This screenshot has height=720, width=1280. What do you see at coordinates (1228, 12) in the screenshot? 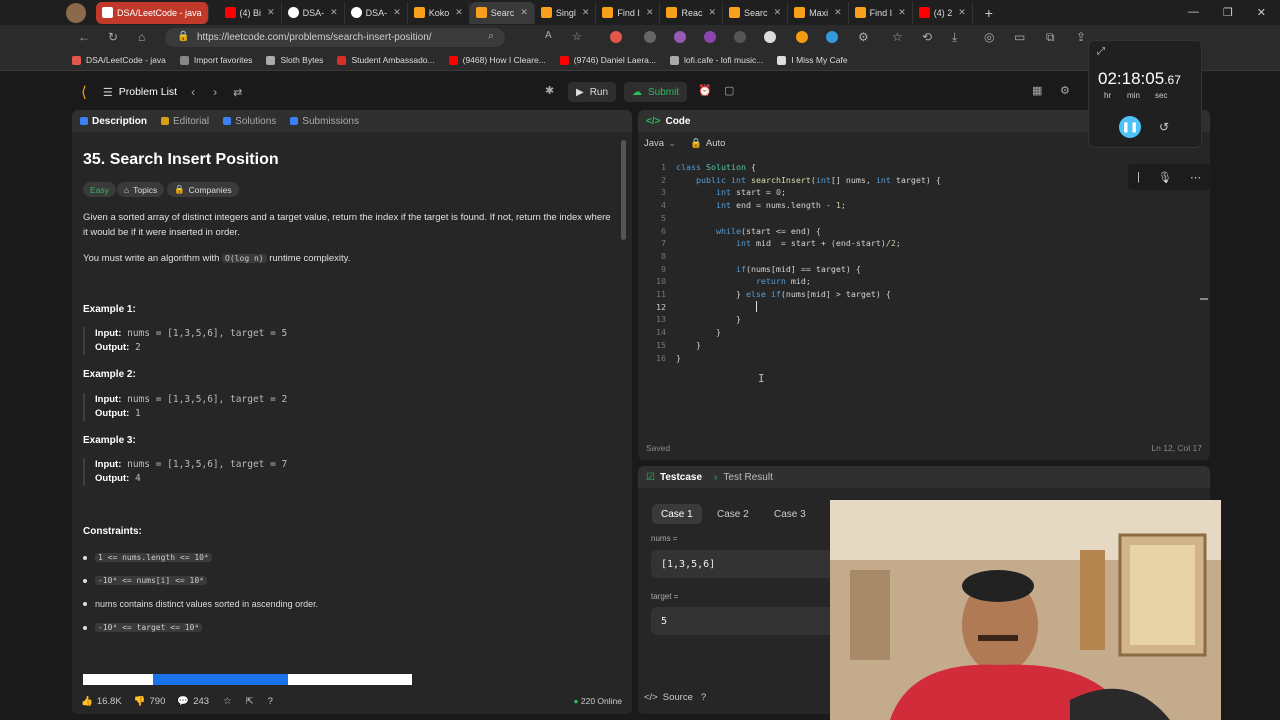
I see `maximize-button: ❐` at bounding box center [1228, 12].